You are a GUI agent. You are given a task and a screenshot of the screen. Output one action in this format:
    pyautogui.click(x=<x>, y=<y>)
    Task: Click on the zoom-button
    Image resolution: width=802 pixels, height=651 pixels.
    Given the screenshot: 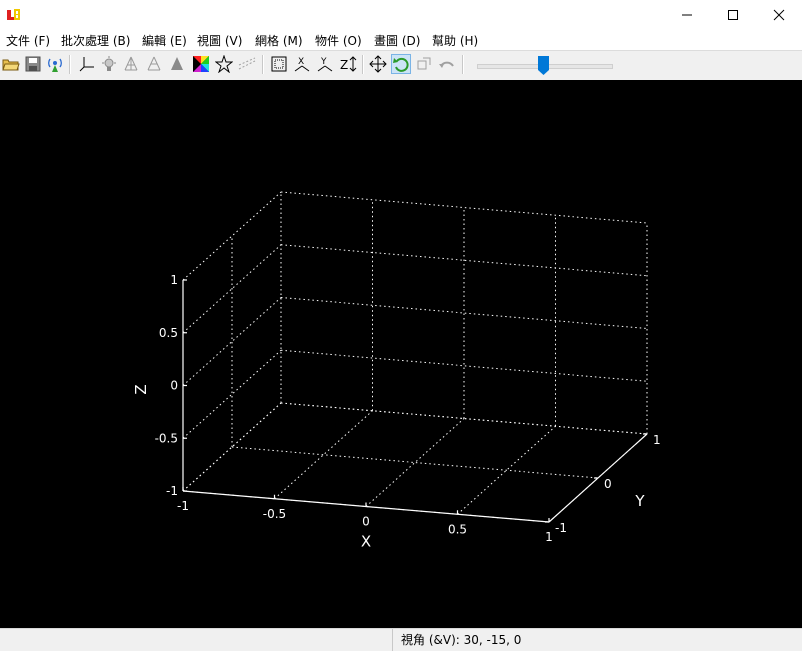 What is the action you would take?
    pyautogui.click(x=424, y=64)
    